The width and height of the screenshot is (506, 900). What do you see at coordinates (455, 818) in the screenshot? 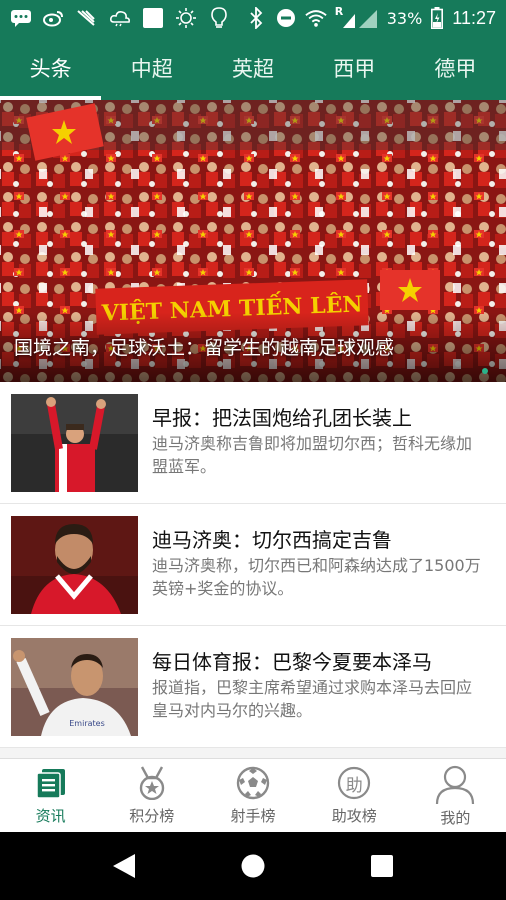
I see `nav-label: 我的` at bounding box center [455, 818].